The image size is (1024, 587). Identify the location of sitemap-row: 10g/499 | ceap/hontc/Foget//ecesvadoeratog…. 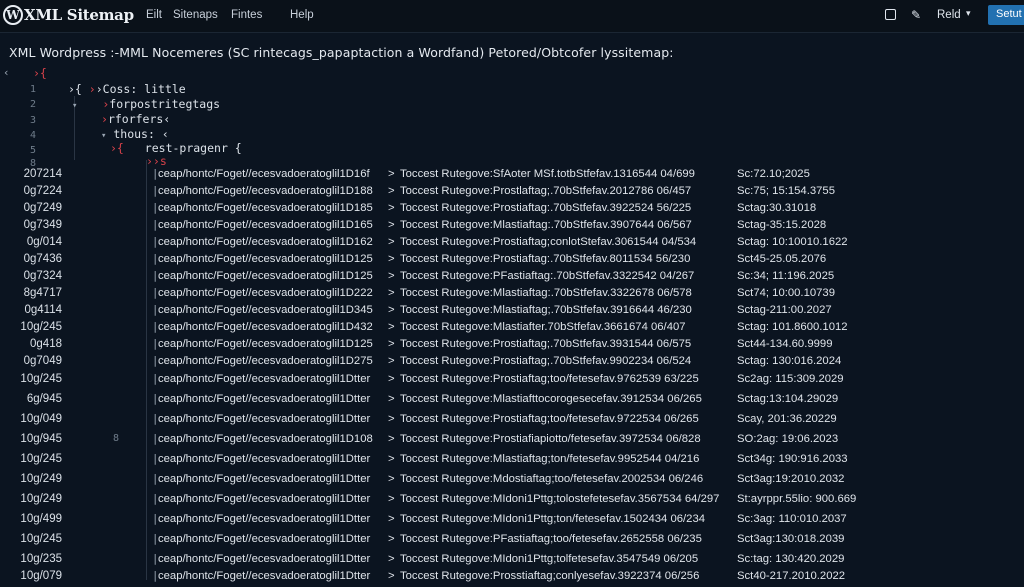
(512, 521).